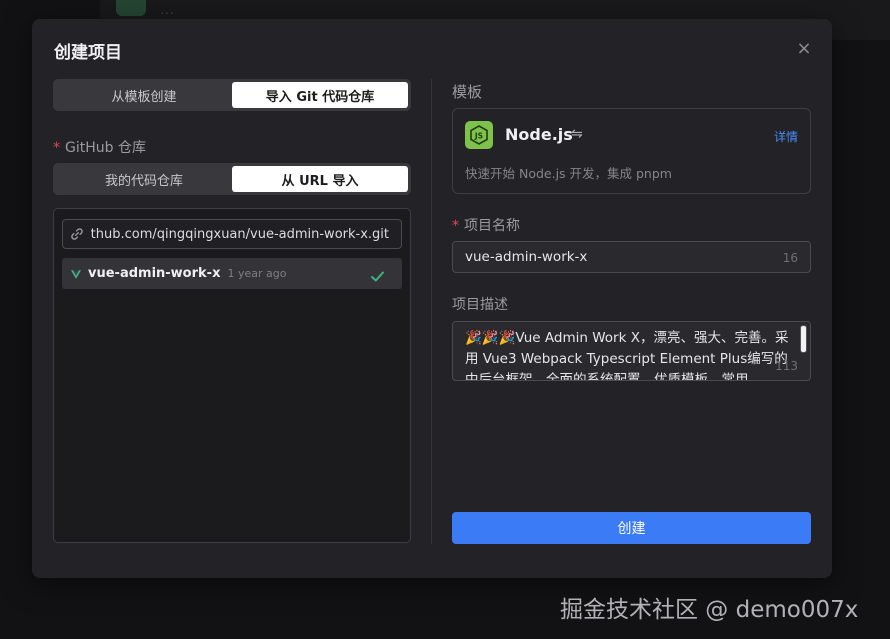  Describe the element at coordinates (144, 179) in the screenshot. I see `tab-my-repos: 我的代码仓库` at that location.